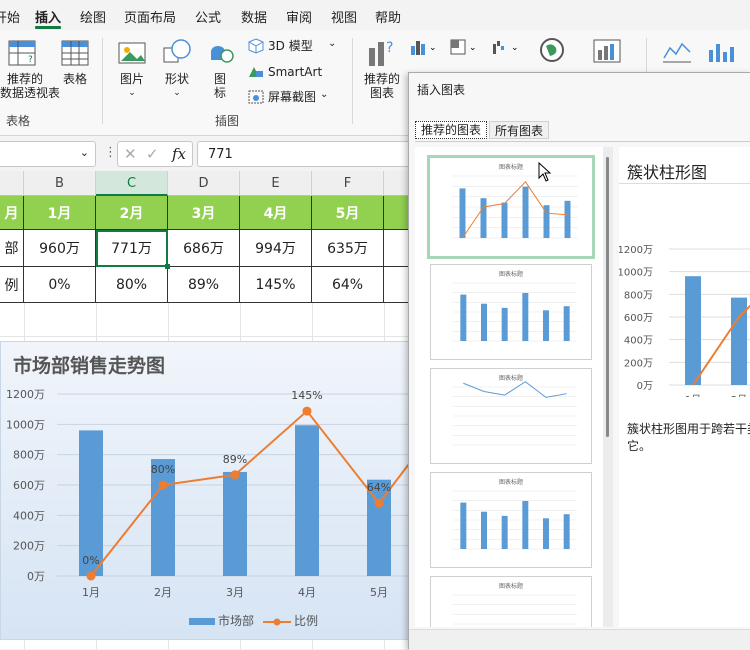  Describe the element at coordinates (256, 71) in the screenshot. I see `smartart-icon` at that location.